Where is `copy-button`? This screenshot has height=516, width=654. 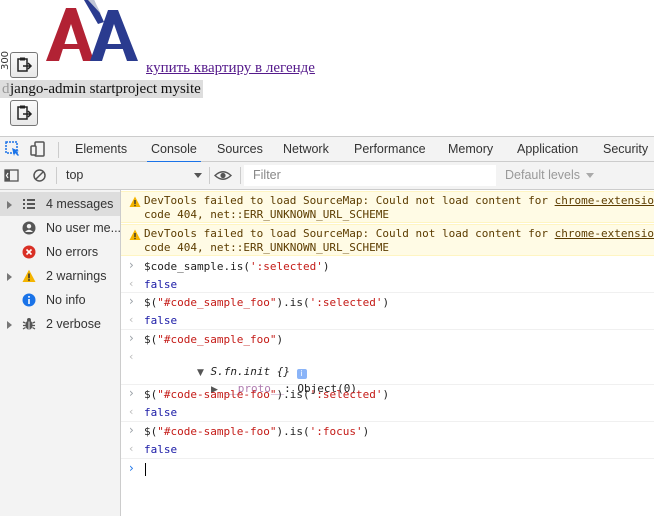
copy-button is located at coordinates (24, 65).